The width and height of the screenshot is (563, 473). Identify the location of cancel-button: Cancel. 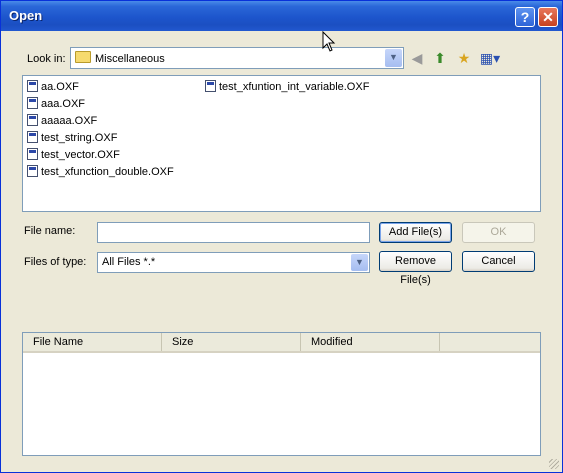
(498, 261).